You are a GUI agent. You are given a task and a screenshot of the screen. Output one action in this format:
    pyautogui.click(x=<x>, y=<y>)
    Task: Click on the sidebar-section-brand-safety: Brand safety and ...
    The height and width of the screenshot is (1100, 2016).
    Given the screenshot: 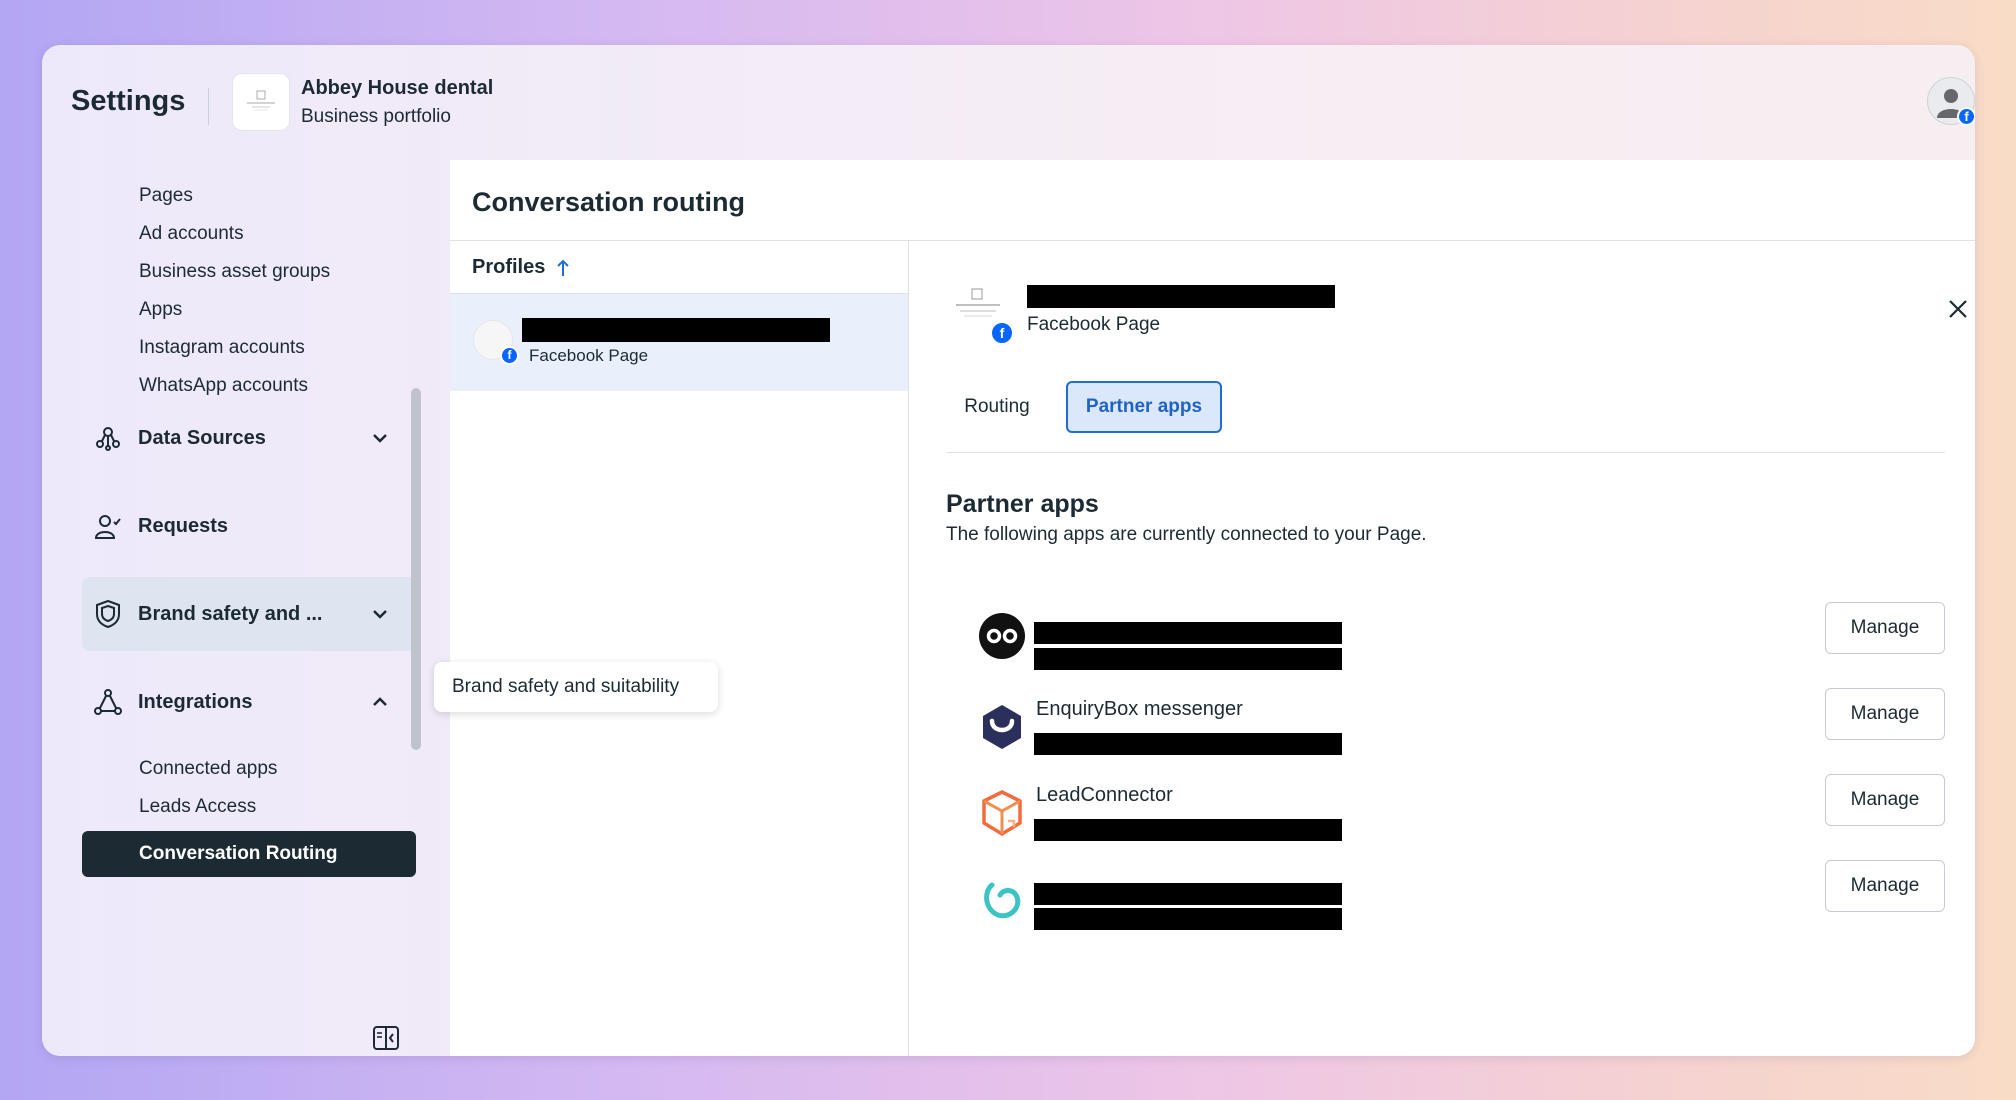 What is the action you would take?
    pyautogui.click(x=249, y=614)
    